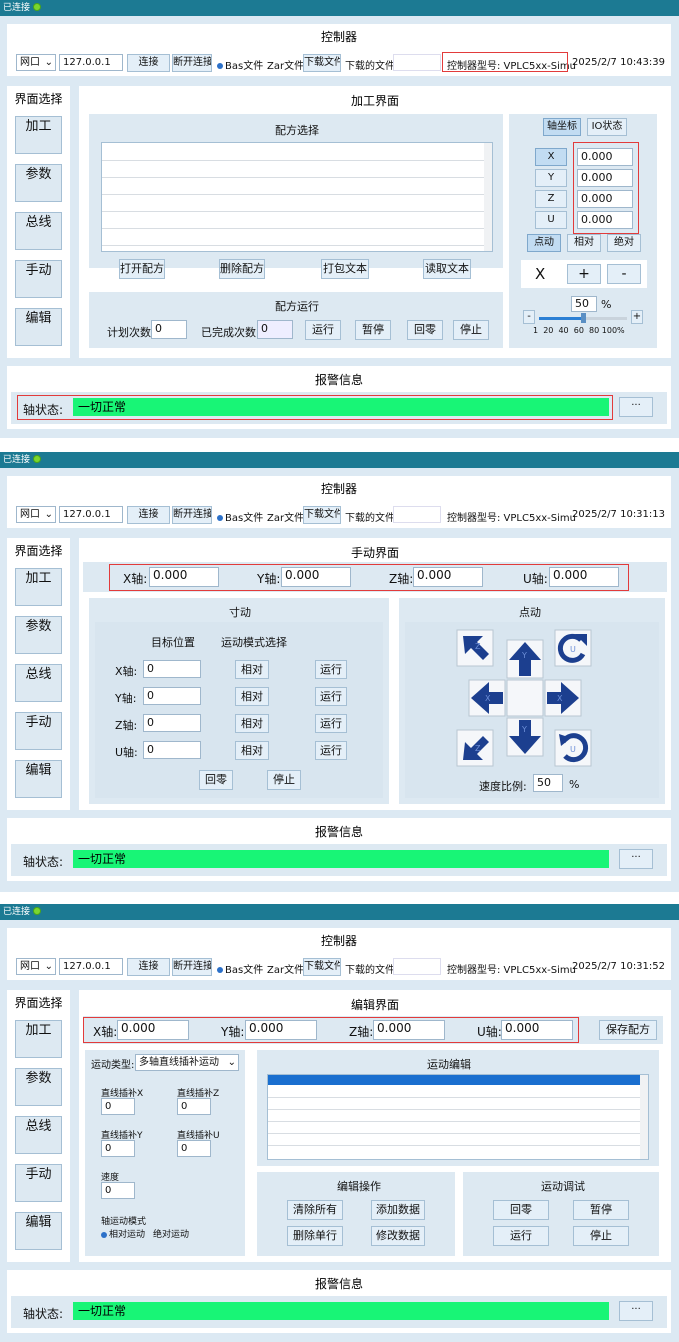  Describe the element at coordinates (398, 1236) in the screenshot. I see `modify-data-button: 修改数据` at that location.